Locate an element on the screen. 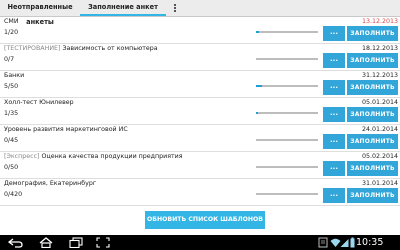 The image size is (400, 250). system-nav-bar: 10:35 is located at coordinates (200, 242).